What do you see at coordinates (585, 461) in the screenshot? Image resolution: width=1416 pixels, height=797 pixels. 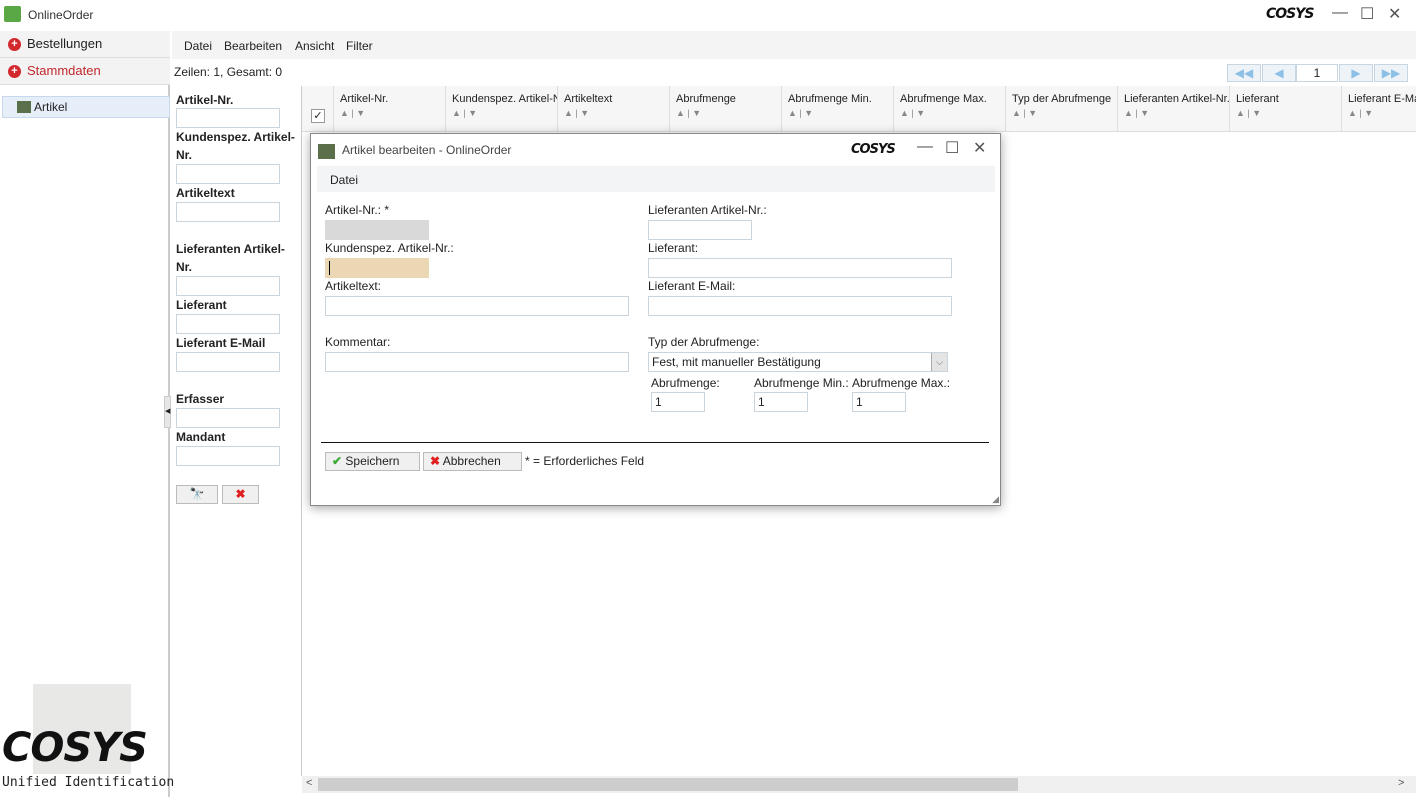 I see `required-note: * = Erforderliches Feld` at bounding box center [585, 461].